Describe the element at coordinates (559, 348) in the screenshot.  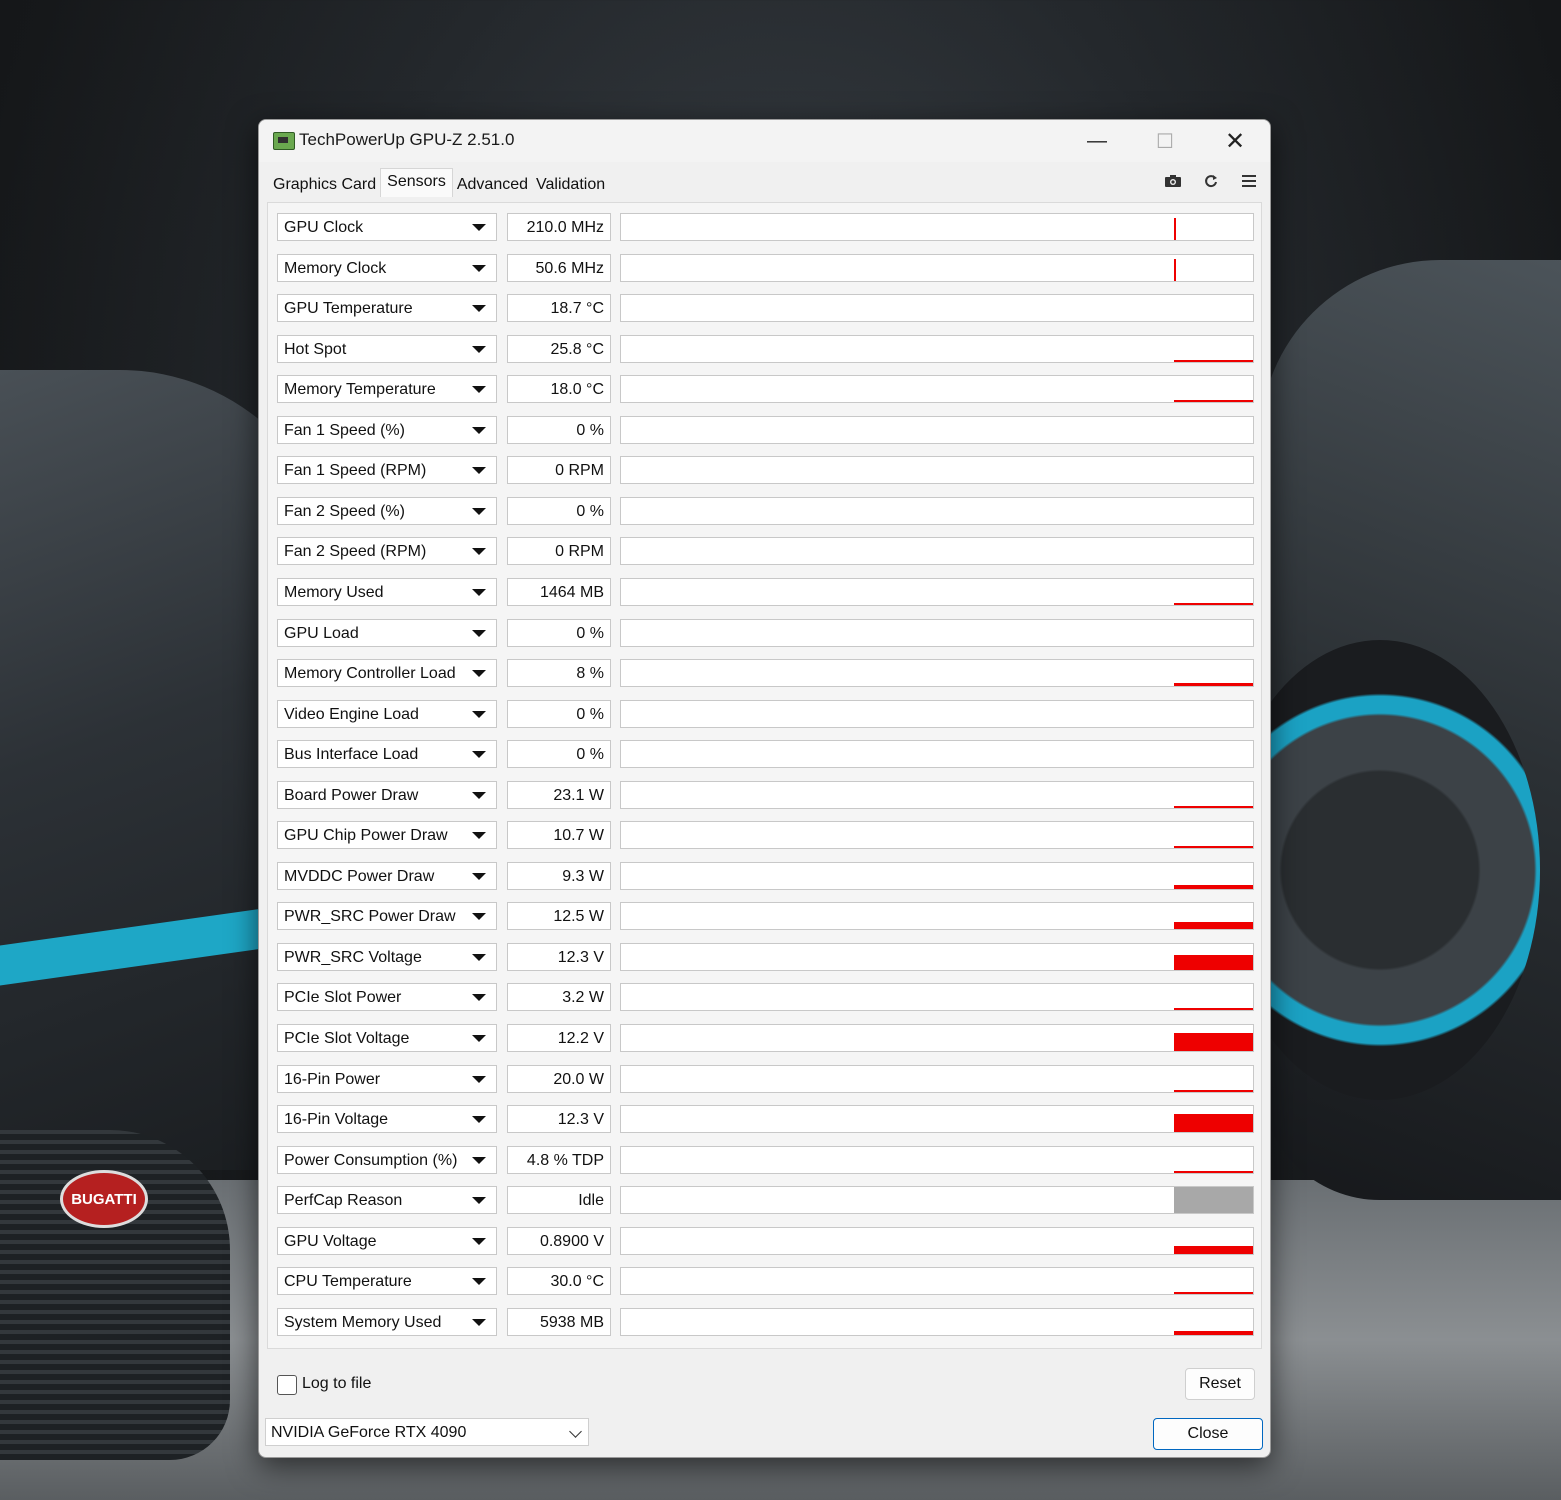
I see `sensor-value: 25.8 °C` at that location.